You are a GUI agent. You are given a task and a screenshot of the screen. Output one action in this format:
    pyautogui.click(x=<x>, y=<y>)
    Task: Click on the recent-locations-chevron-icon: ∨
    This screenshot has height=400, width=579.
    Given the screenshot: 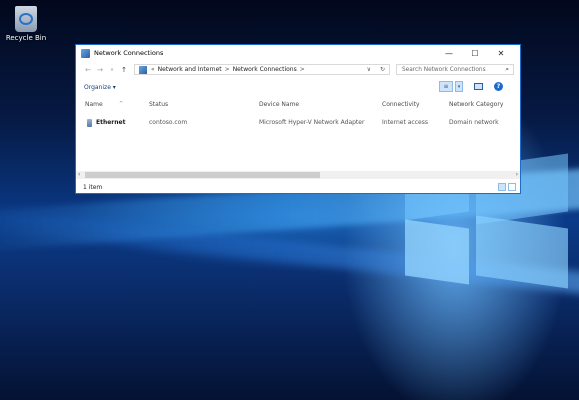 What is the action you would take?
    pyautogui.click(x=112, y=70)
    